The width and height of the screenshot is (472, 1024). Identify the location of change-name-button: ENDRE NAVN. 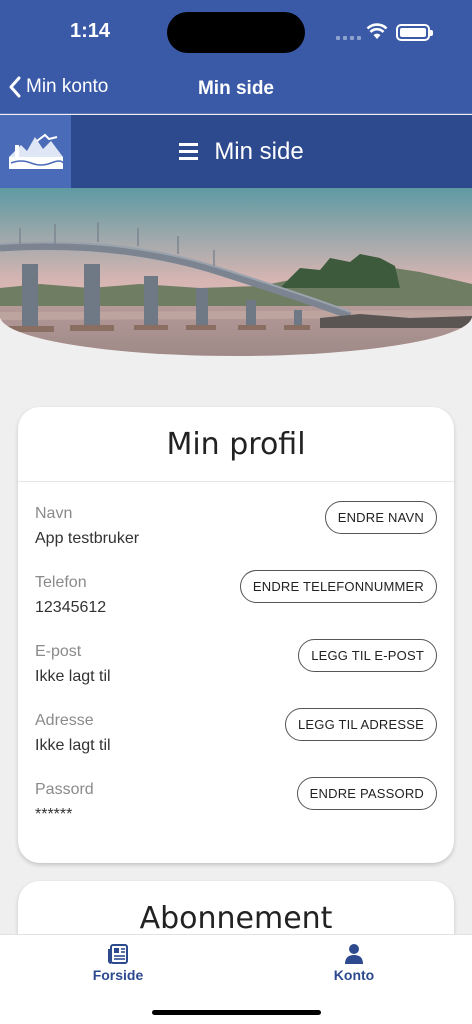
(380, 517).